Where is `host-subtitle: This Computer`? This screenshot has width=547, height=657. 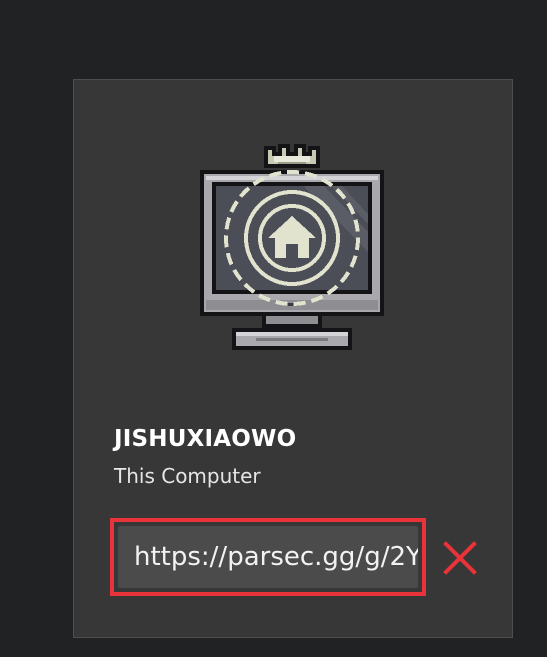 host-subtitle: This Computer is located at coordinates (187, 476).